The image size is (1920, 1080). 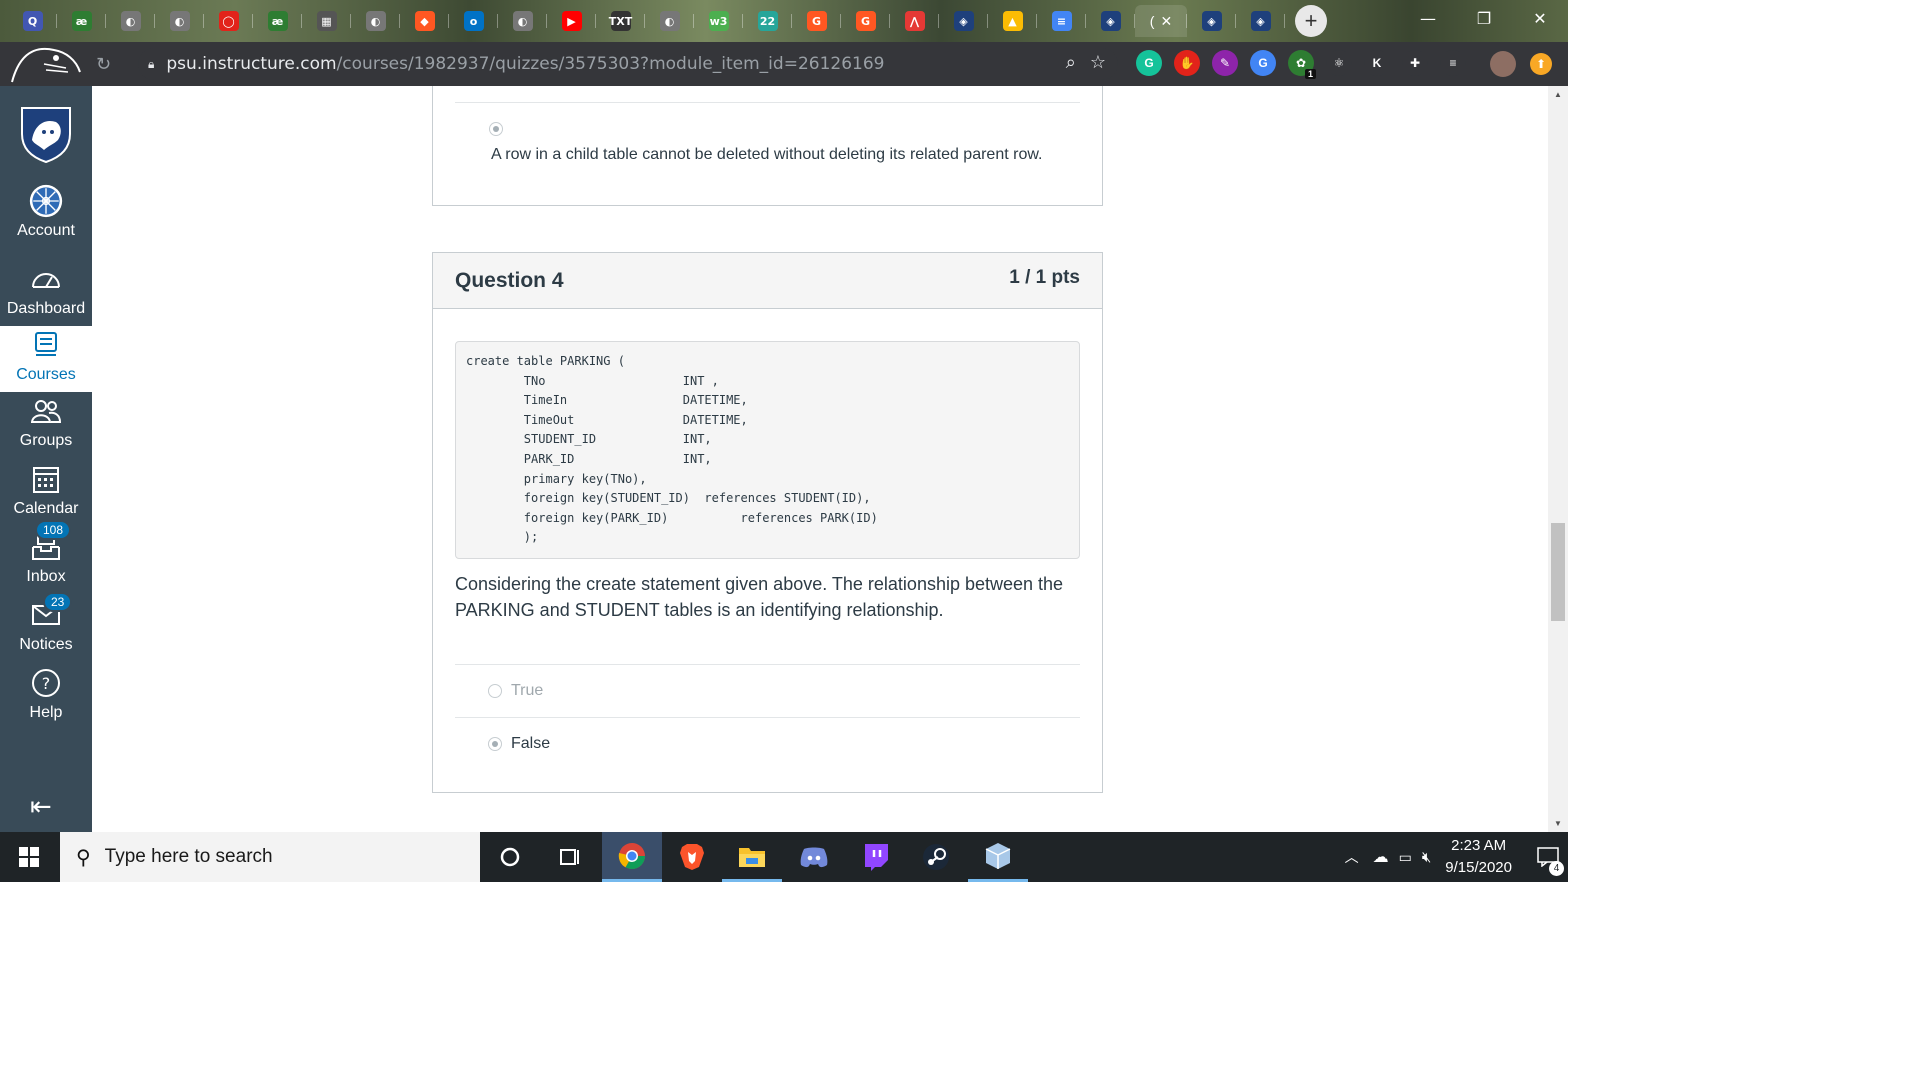 I want to click on taskbar-search: ⚲ Type here to search, so click(x=270, y=857).